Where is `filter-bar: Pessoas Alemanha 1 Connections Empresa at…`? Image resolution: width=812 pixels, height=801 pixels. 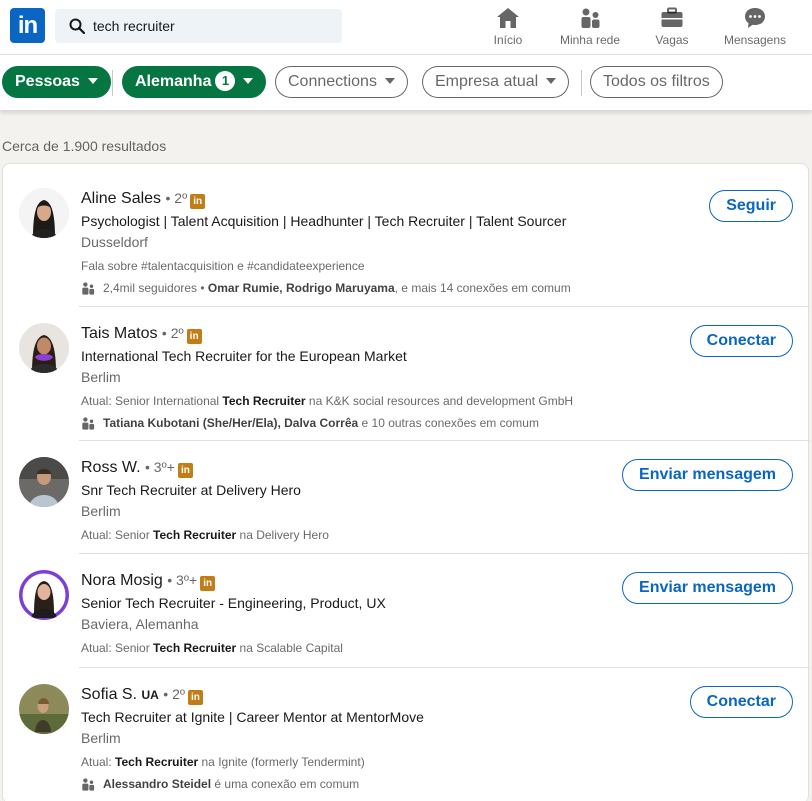 filter-bar: Pessoas Alemanha 1 Connections Empresa at… is located at coordinates (406, 82).